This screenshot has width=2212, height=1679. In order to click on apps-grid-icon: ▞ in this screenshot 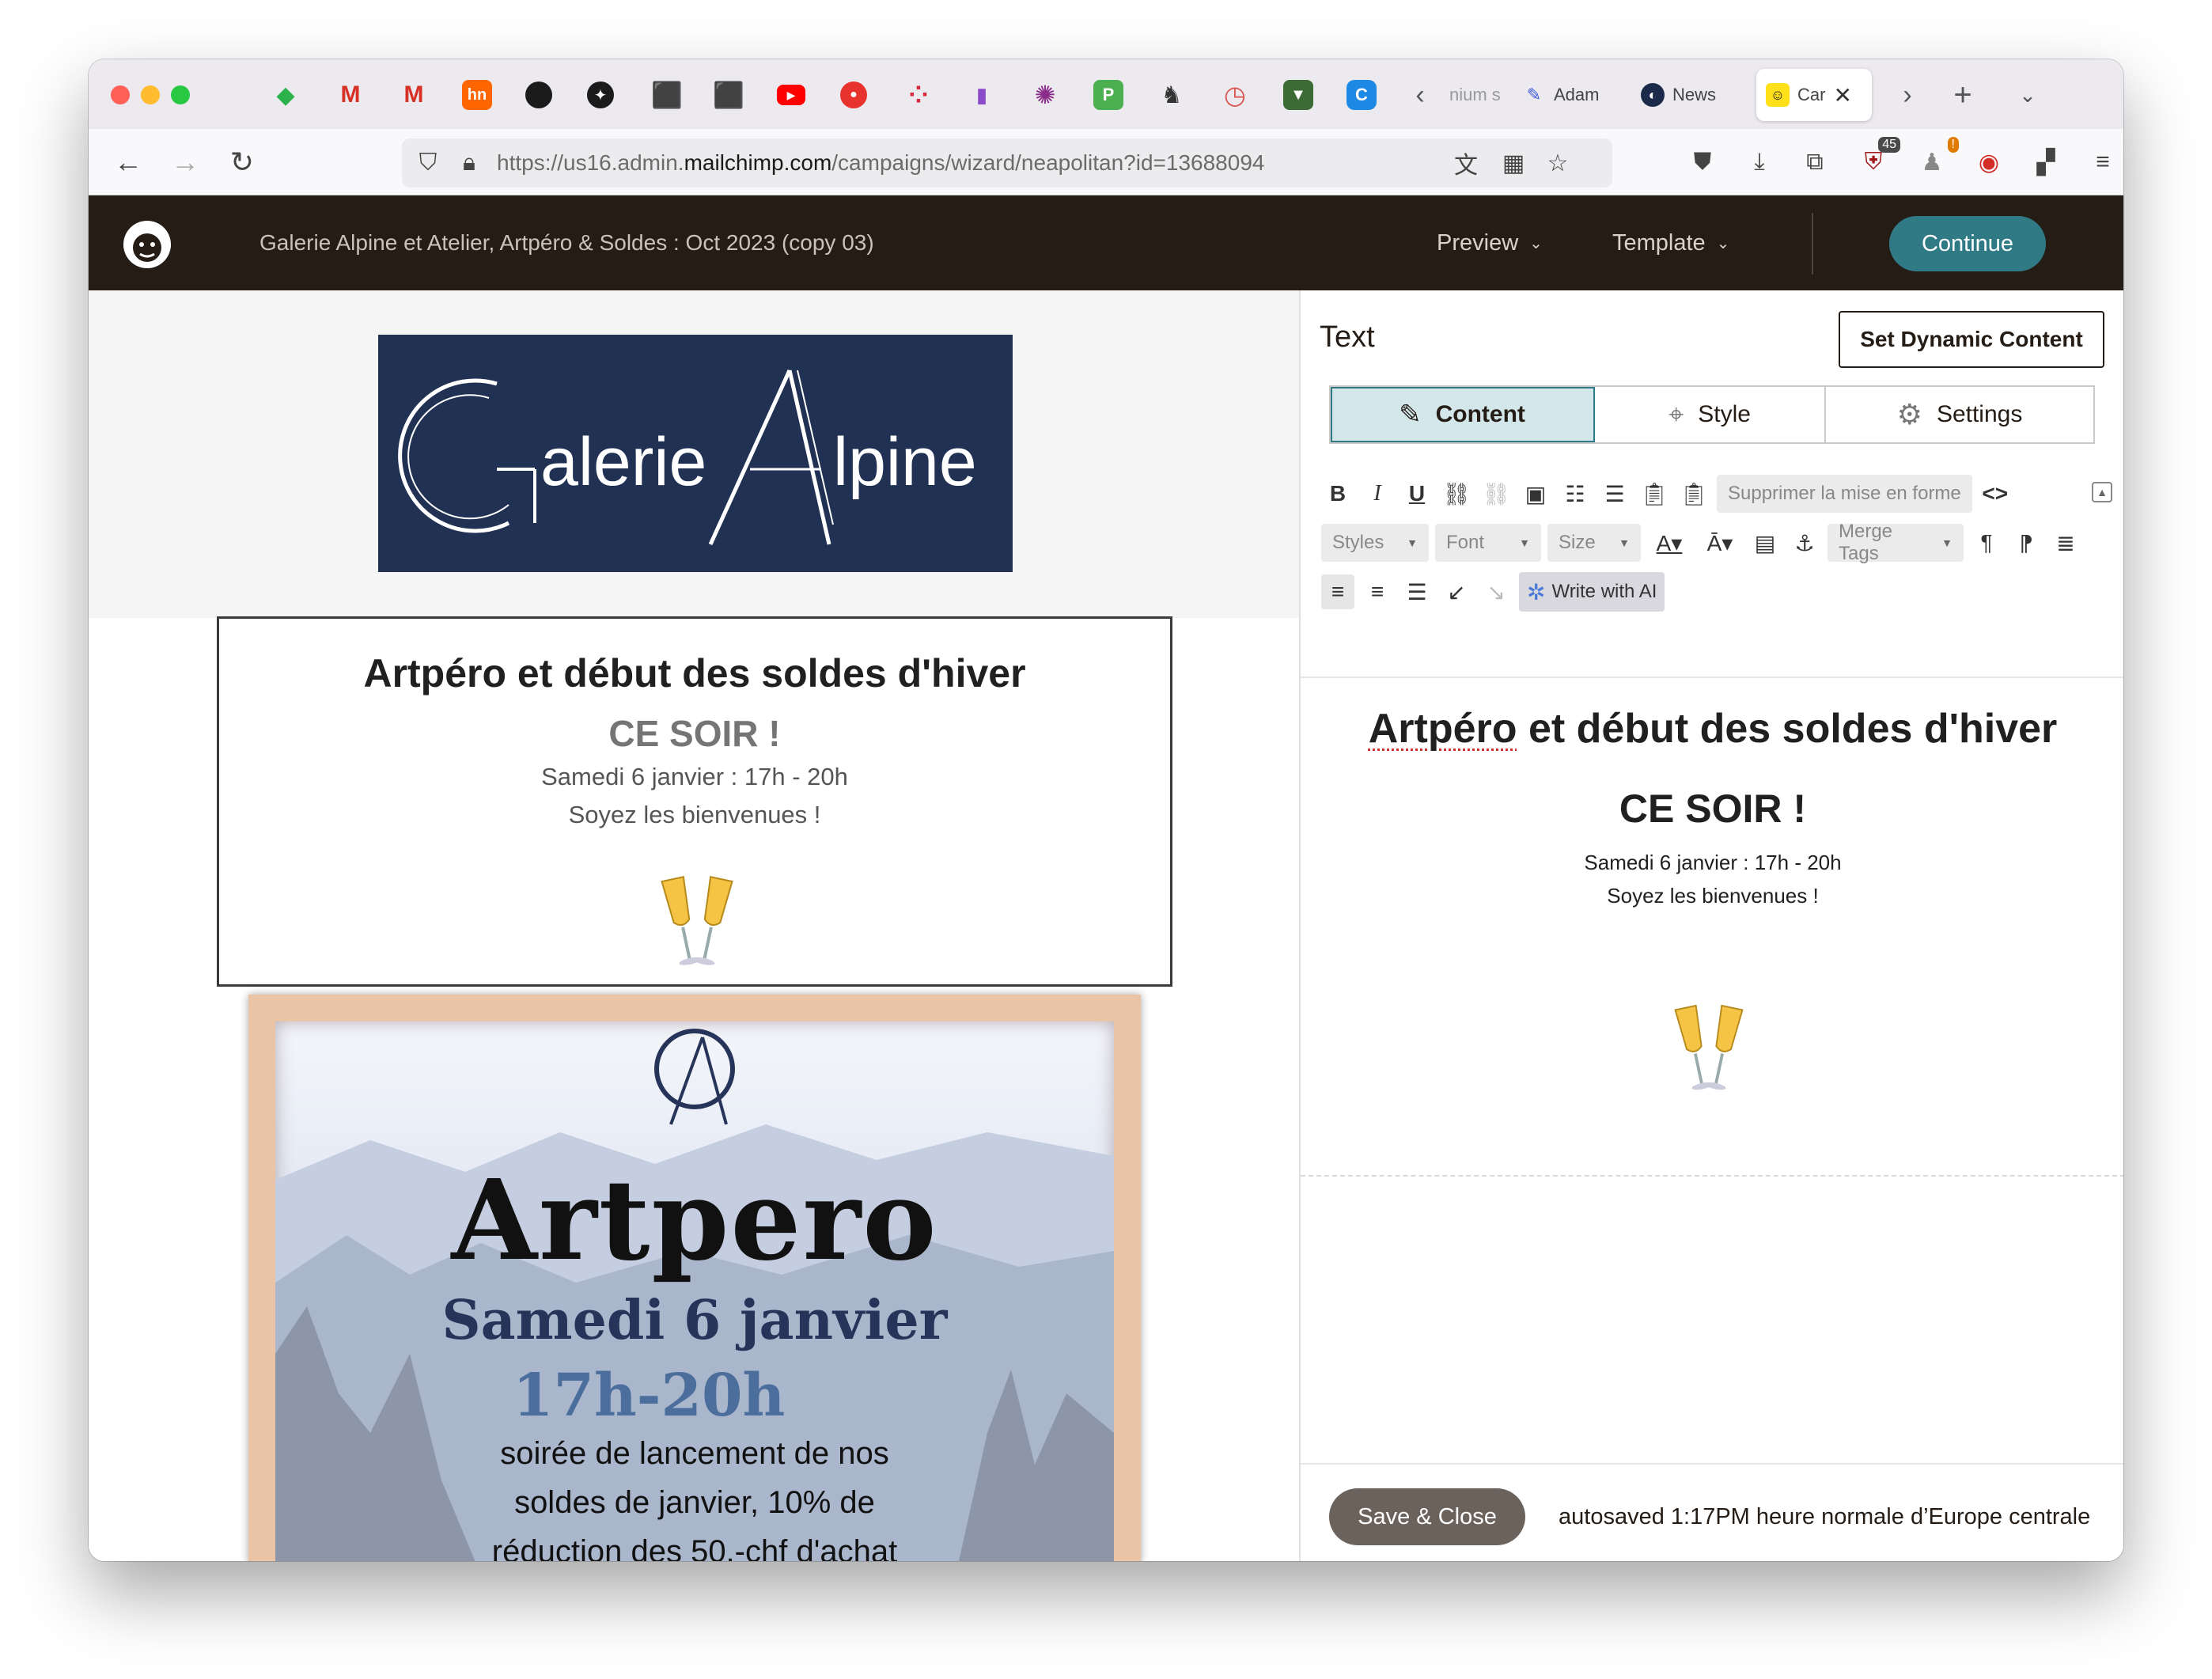, I will do `click(2045, 163)`.